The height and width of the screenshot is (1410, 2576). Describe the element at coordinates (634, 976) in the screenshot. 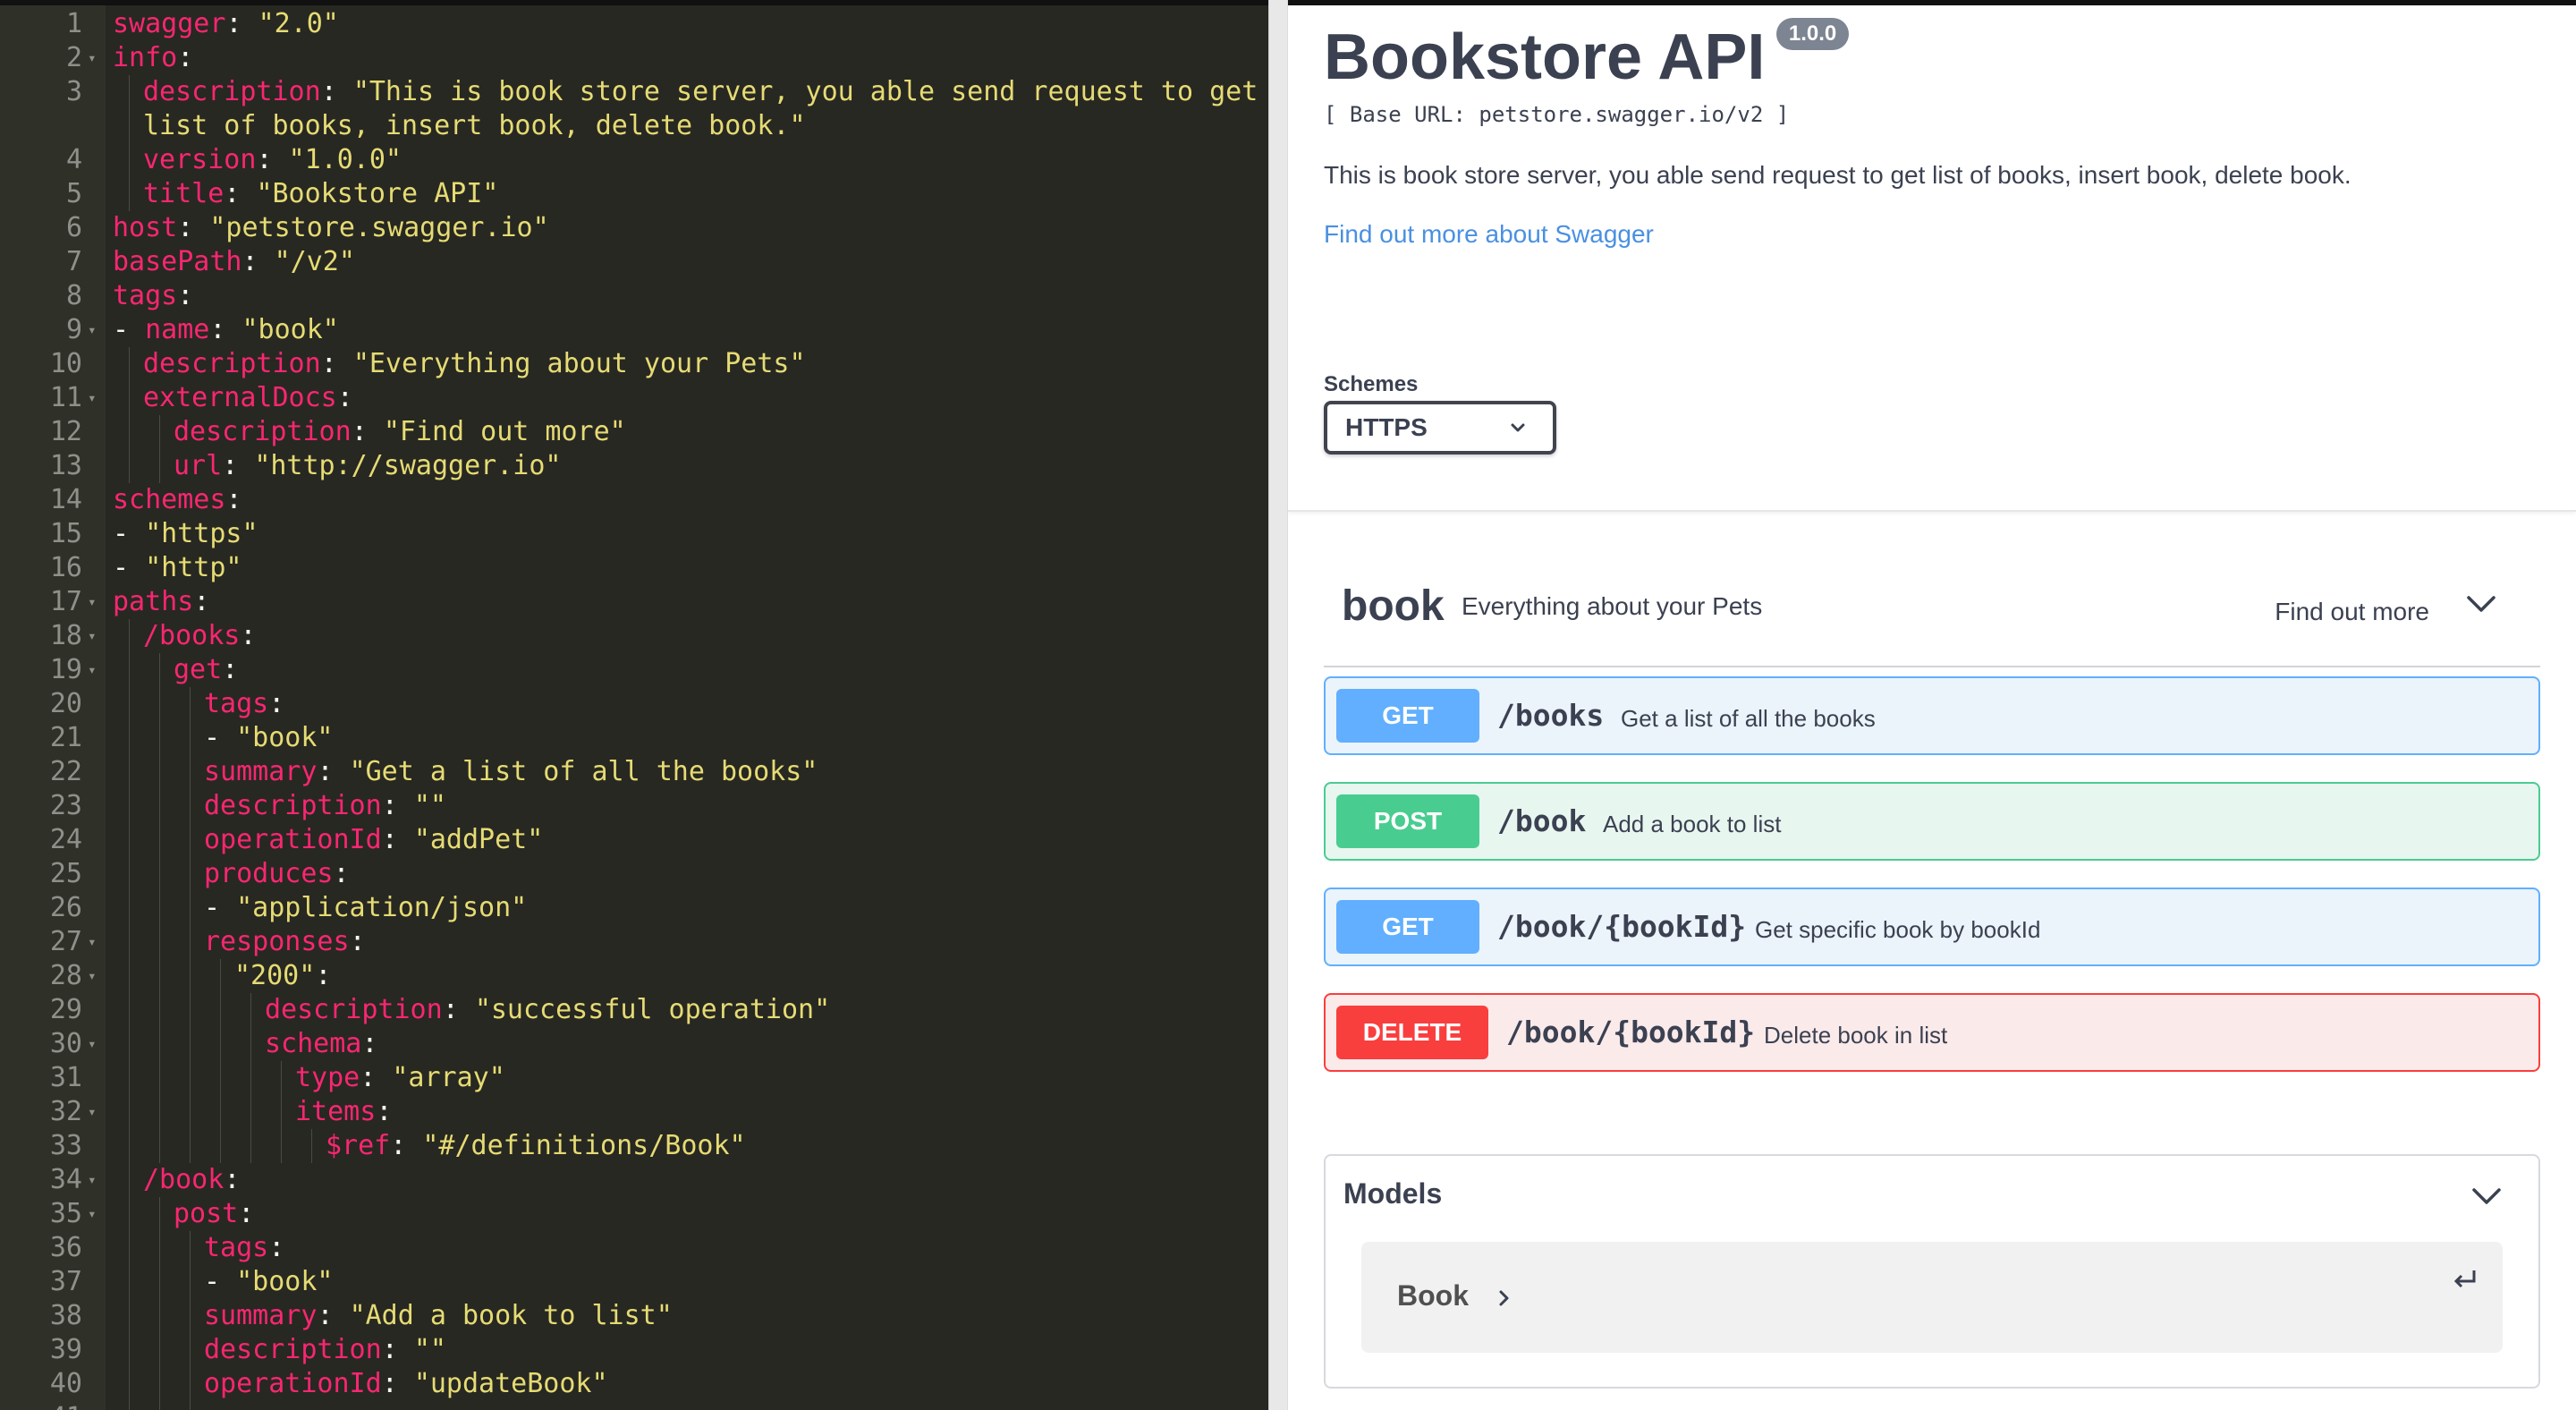

I see `code-line: 28 ▾ "200":` at that location.